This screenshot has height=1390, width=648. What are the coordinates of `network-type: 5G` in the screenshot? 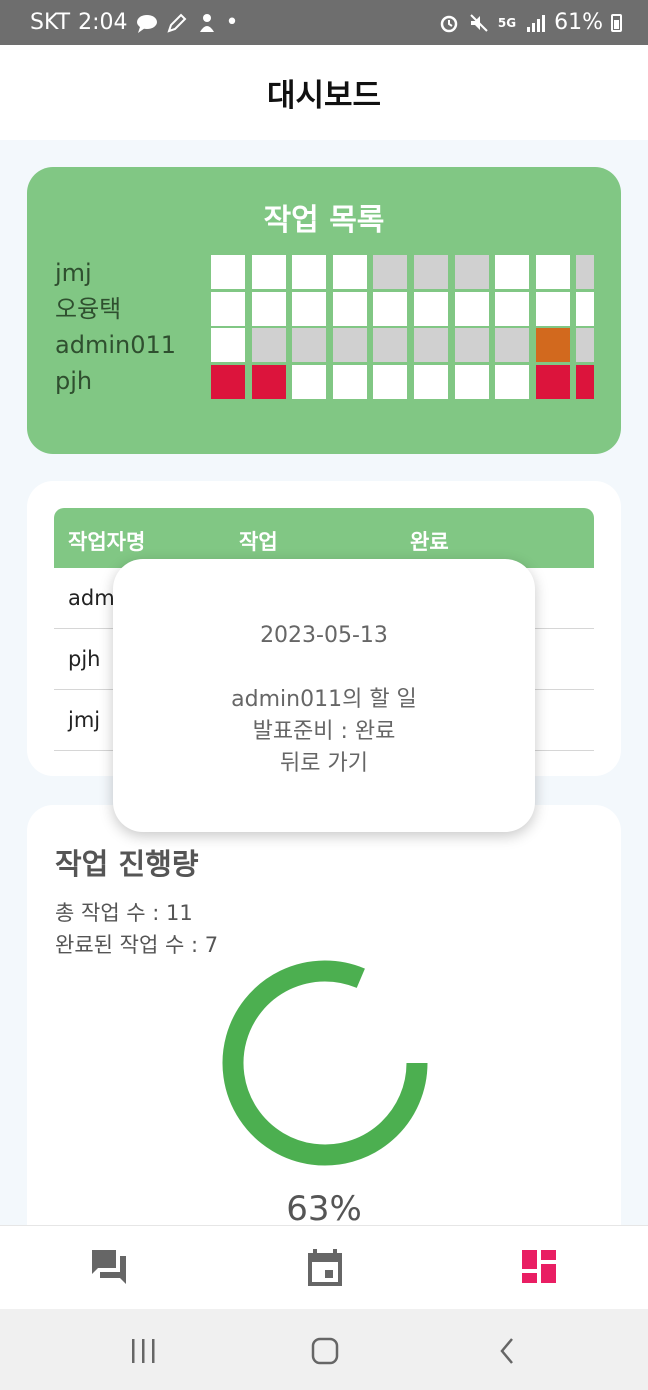 It's located at (507, 22).